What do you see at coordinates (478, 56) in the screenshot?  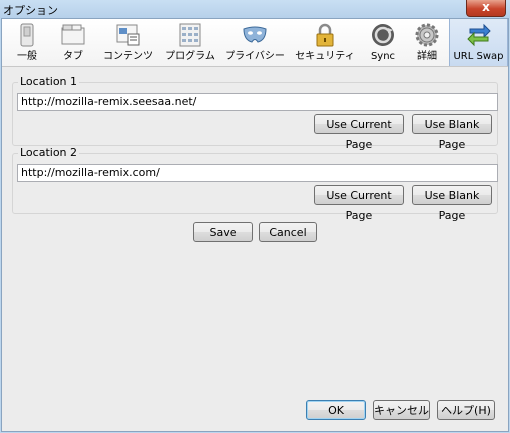 I see `pane-url-swap-label: URL Swap` at bounding box center [478, 56].